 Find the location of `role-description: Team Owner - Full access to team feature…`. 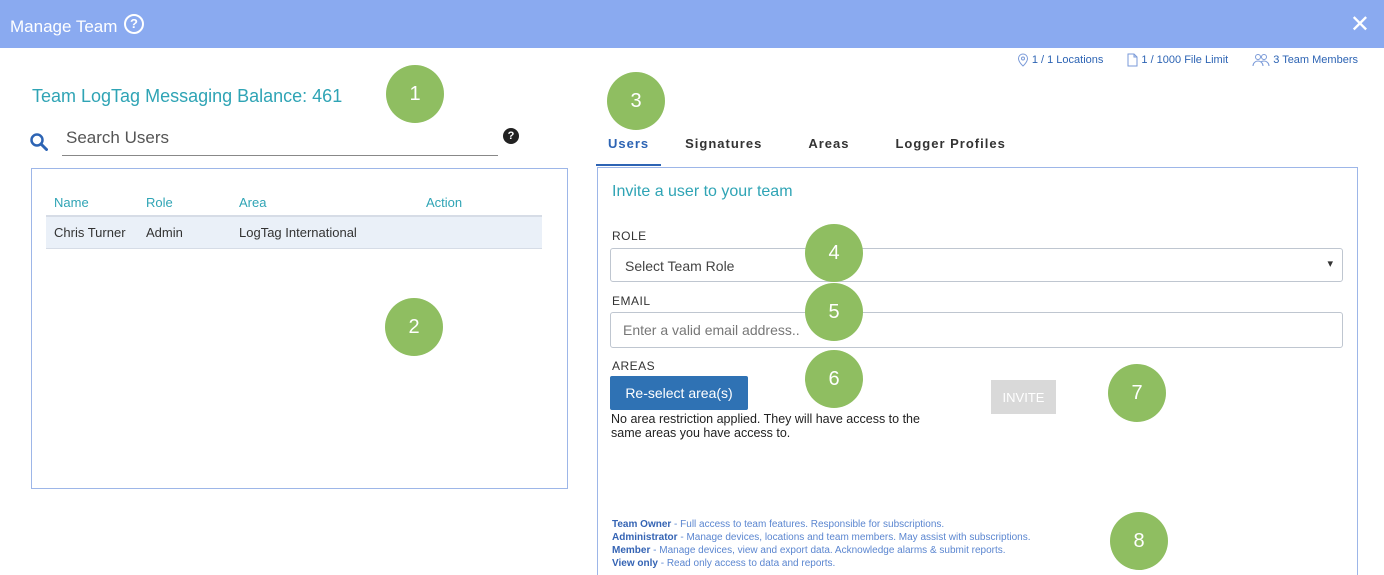

role-description: Team Owner - Full access to team feature… is located at coordinates (821, 524).